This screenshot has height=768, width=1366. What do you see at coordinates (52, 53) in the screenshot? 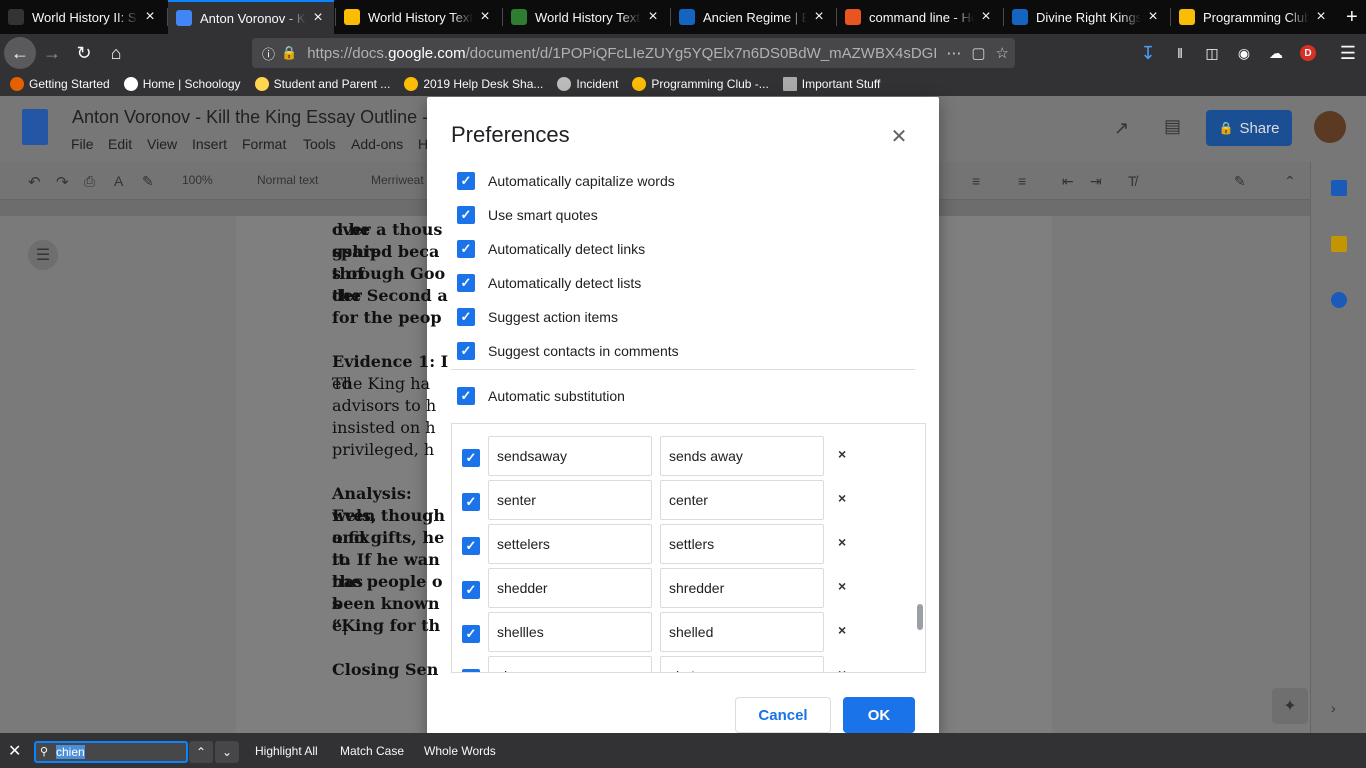
I see `forward-button: →` at bounding box center [52, 53].